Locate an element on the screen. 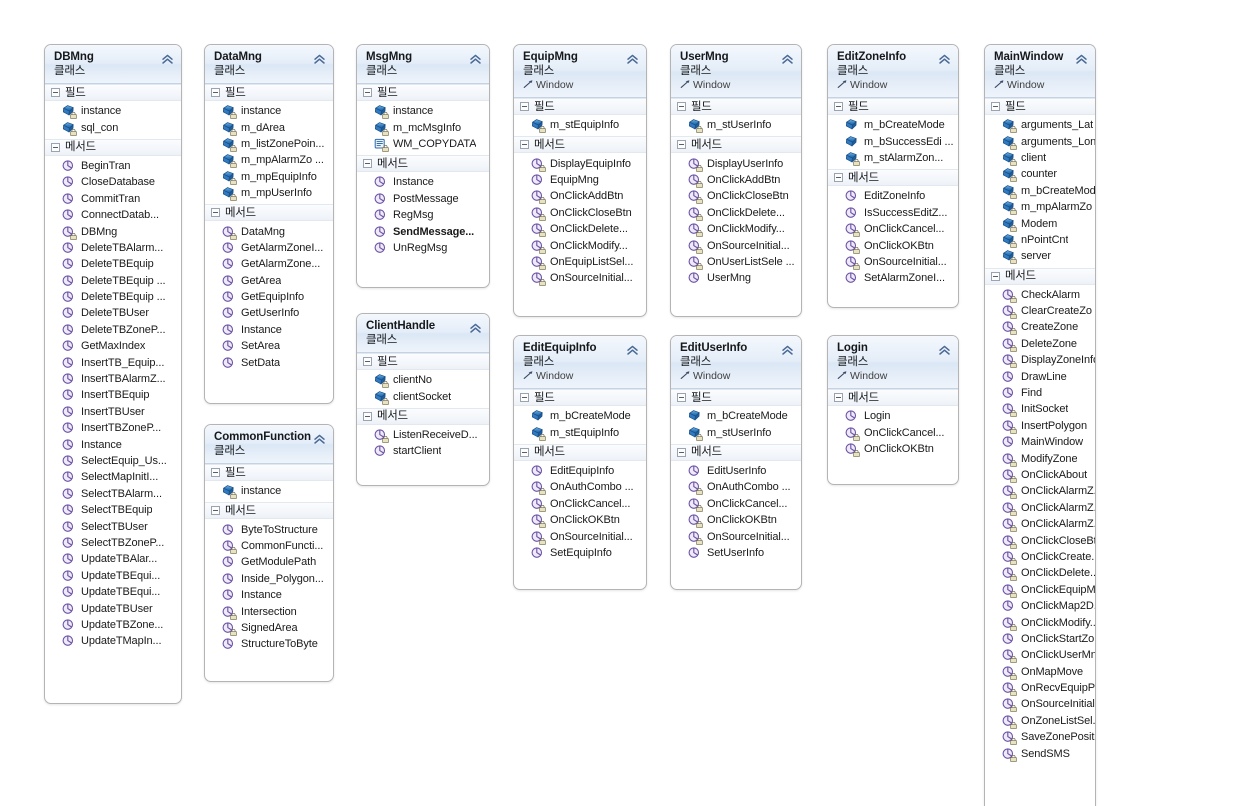 The image size is (1240, 806). member-row: m_dArea is located at coordinates (269, 127).